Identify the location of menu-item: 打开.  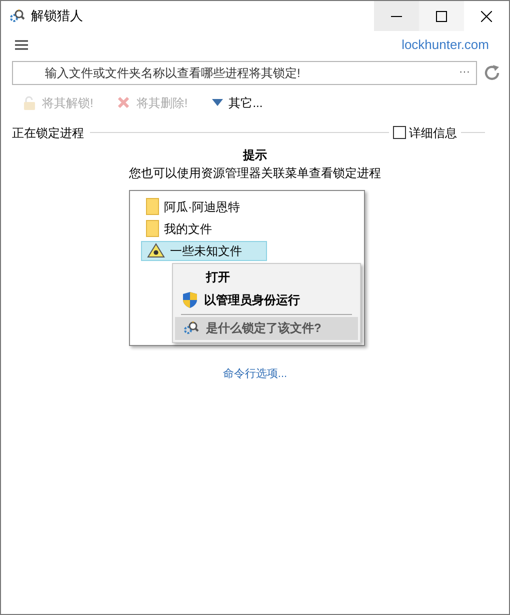
(266, 277).